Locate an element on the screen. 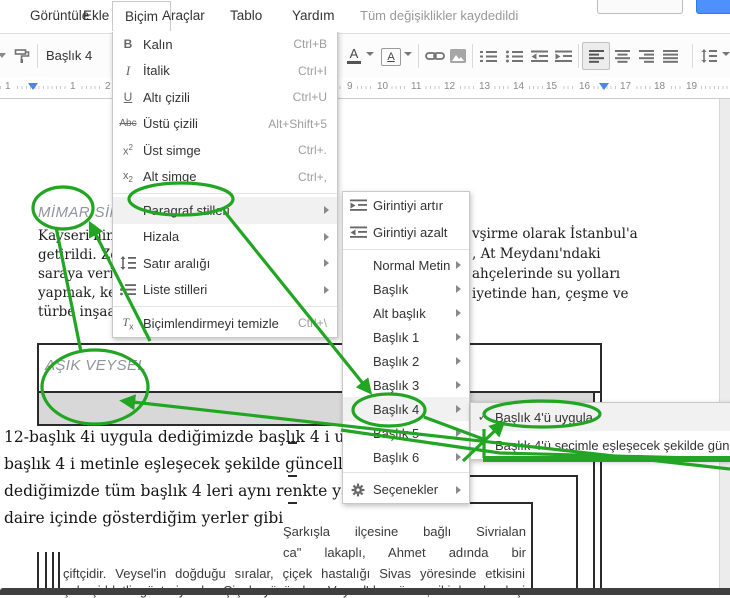  justify-icon is located at coordinates (670, 56).